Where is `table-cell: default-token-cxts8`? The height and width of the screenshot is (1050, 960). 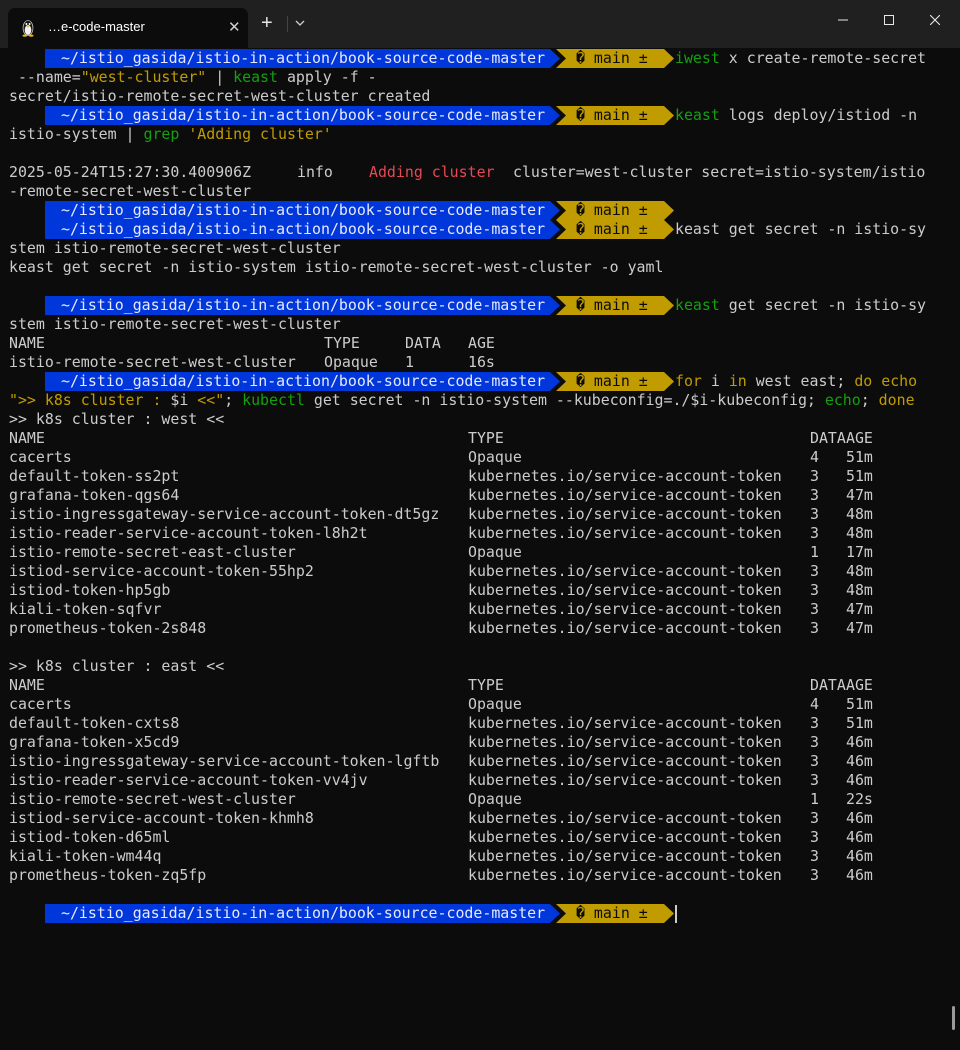
table-cell: default-token-cxts8 is located at coordinates (94, 723).